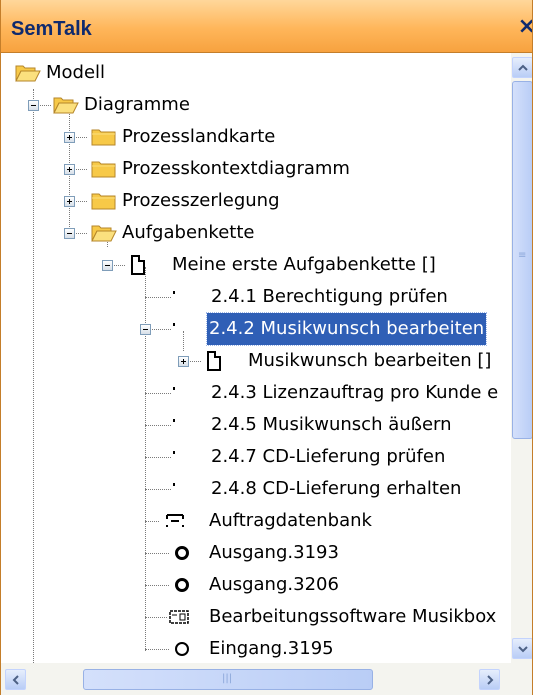 This screenshot has width=533, height=695. Describe the element at coordinates (329, 296) in the screenshot. I see `tree-item-label: 2.4.1 Berechtigung prüfen` at that location.